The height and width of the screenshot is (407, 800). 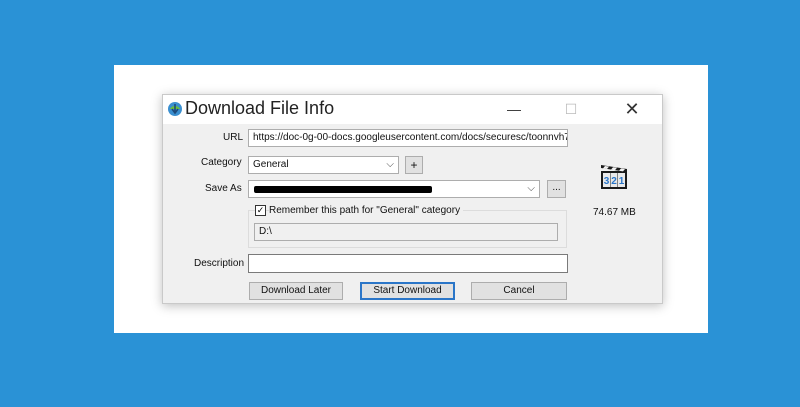 I want to click on add-category-button: +, so click(x=414, y=165).